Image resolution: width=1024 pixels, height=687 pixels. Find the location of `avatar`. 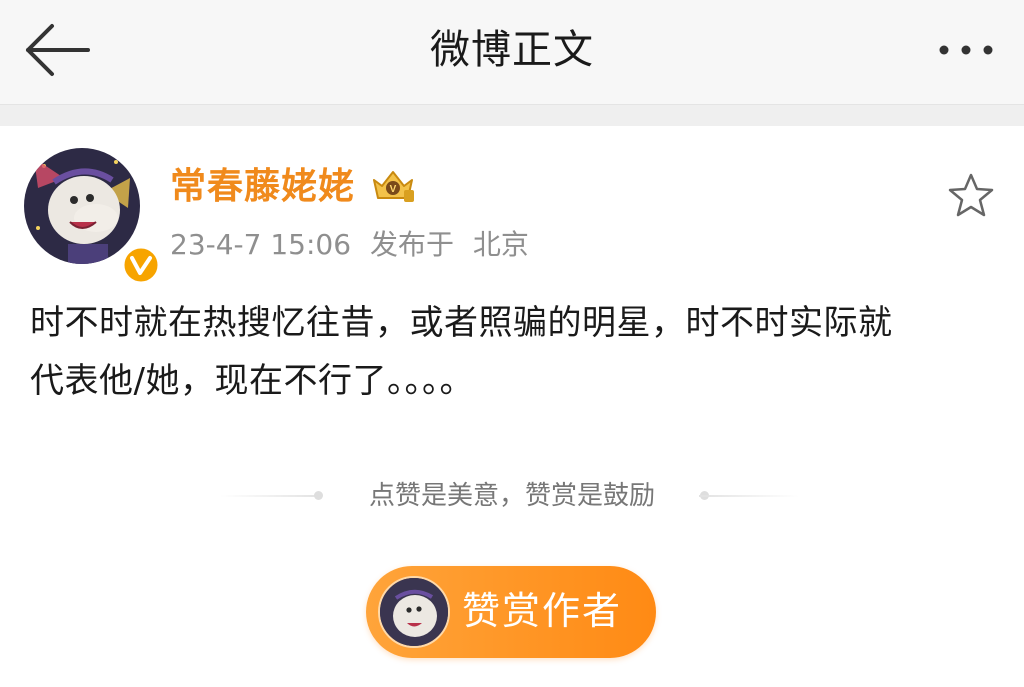

avatar is located at coordinates (92, 216).